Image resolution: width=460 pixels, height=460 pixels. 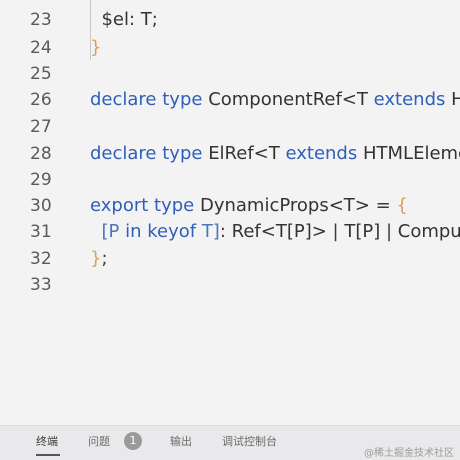 I want to click on line-number: 30, so click(x=41, y=206).